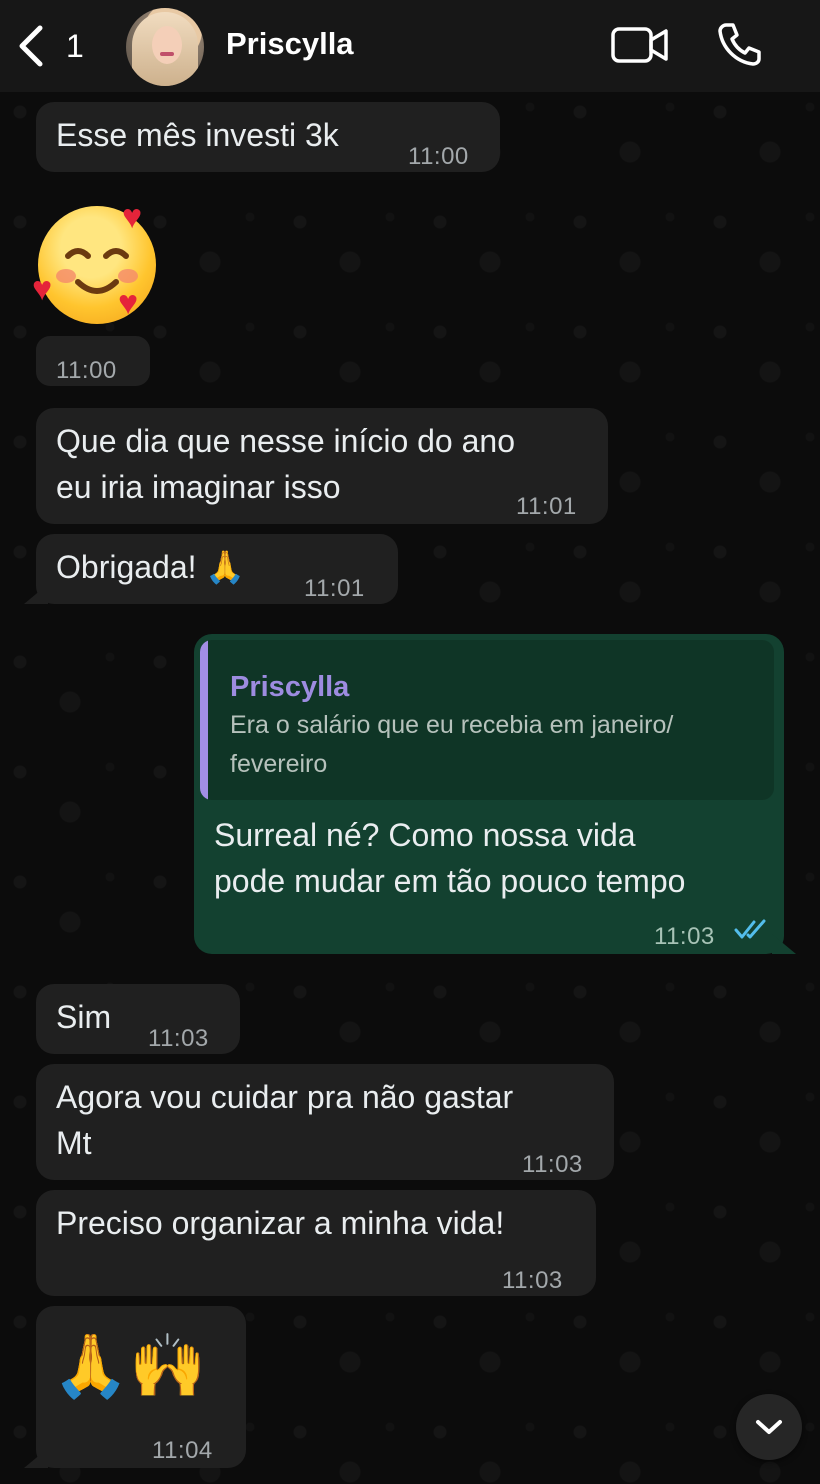 The image size is (820, 1484). What do you see at coordinates (290, 44) in the screenshot?
I see `contact-name: Priscylla` at bounding box center [290, 44].